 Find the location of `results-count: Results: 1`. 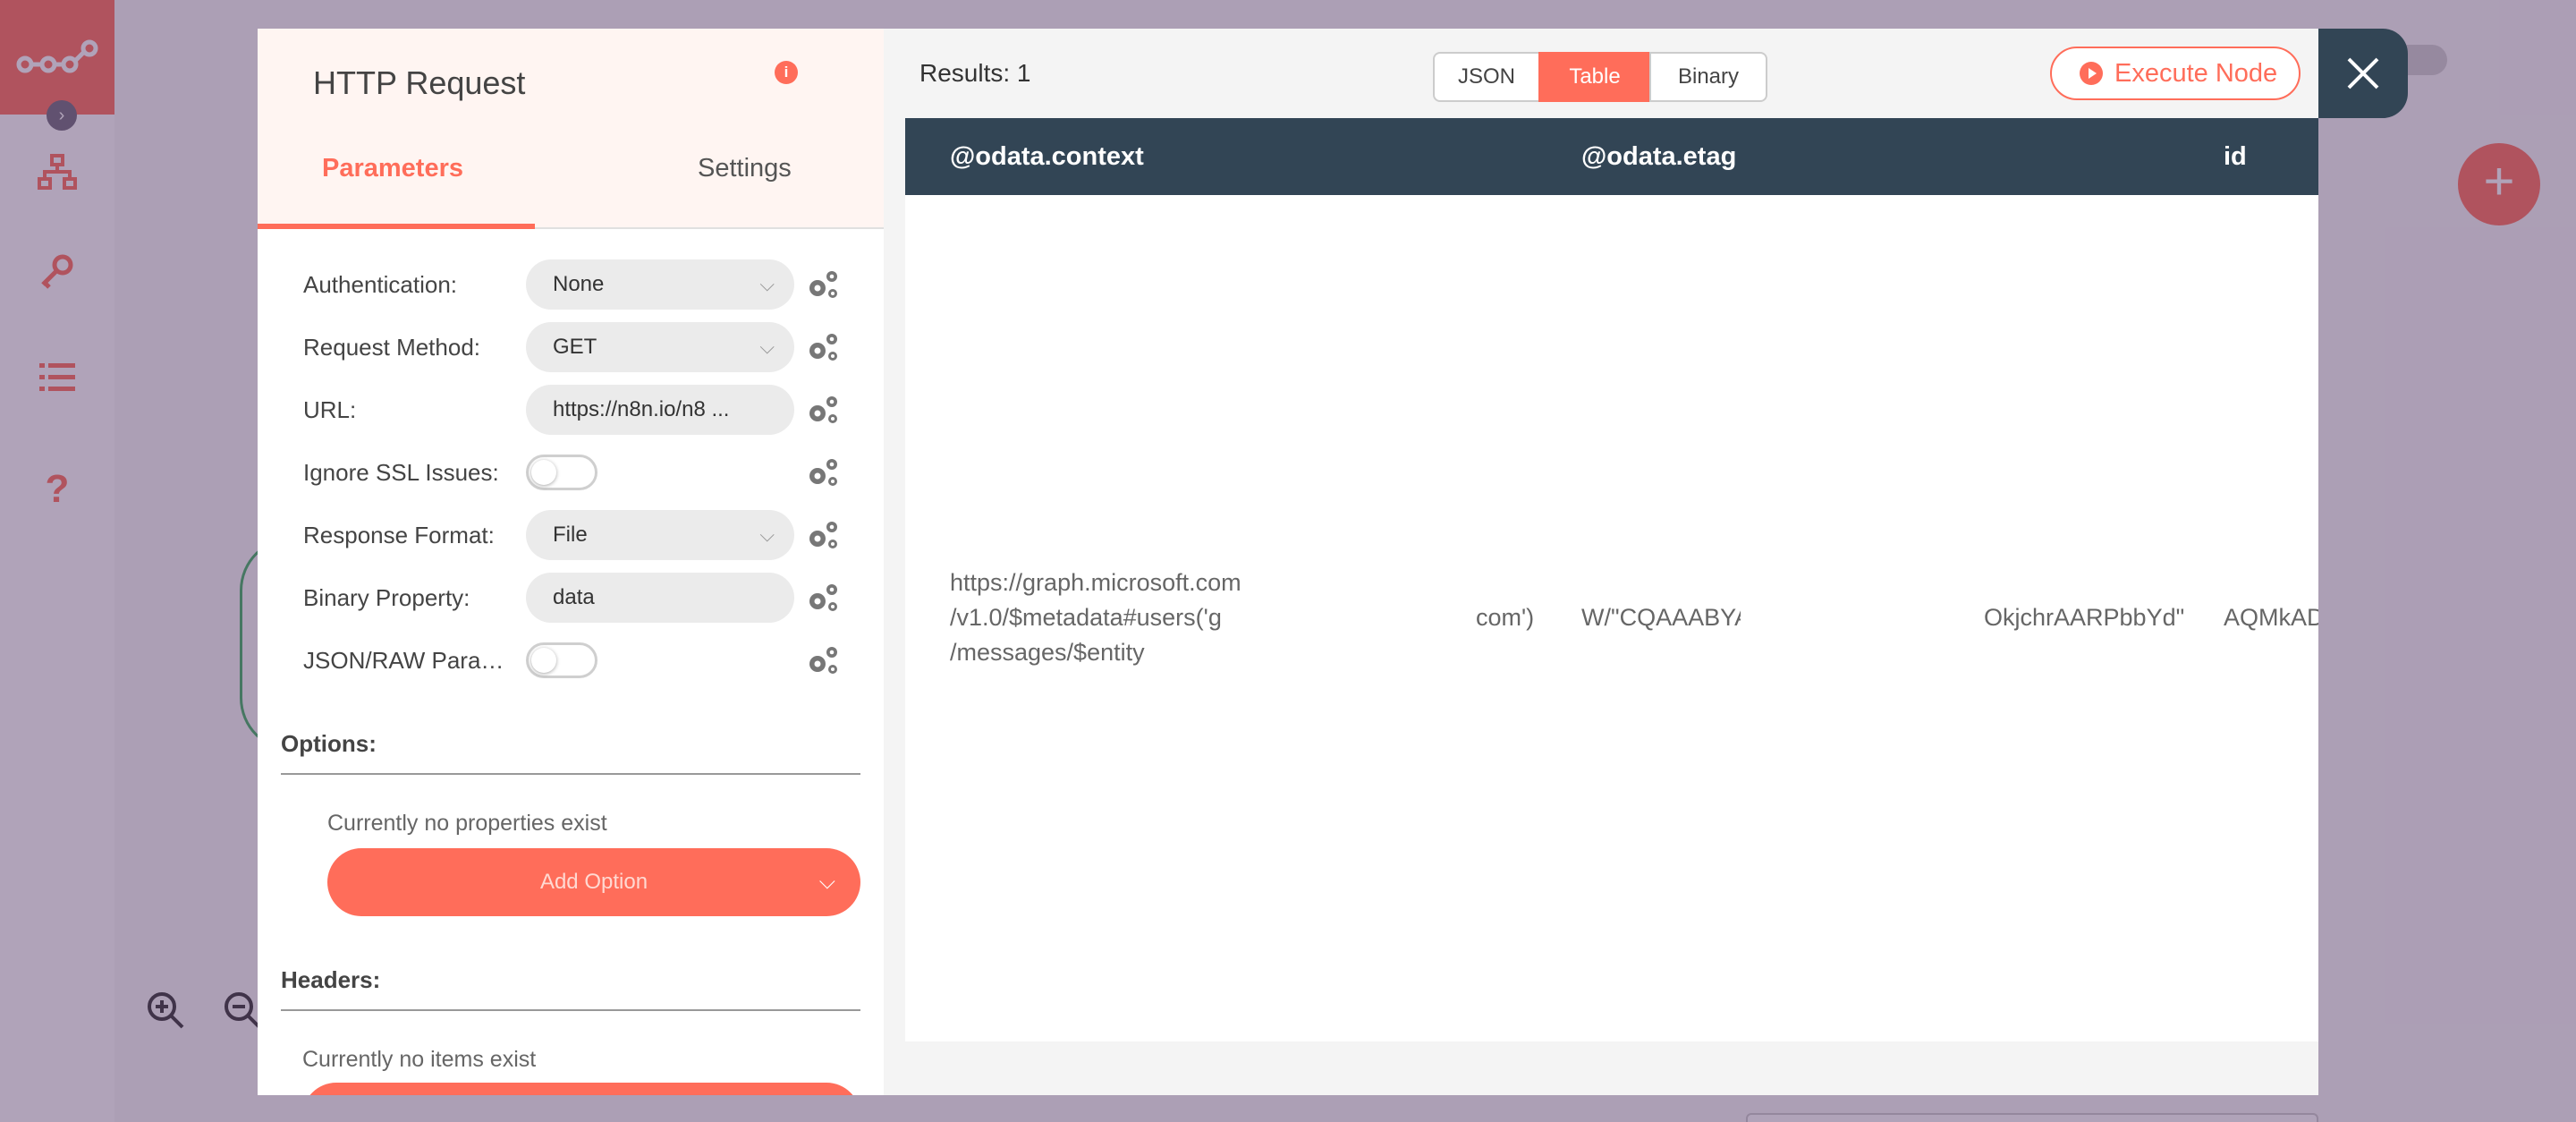

results-count: Results: 1 is located at coordinates (975, 73).